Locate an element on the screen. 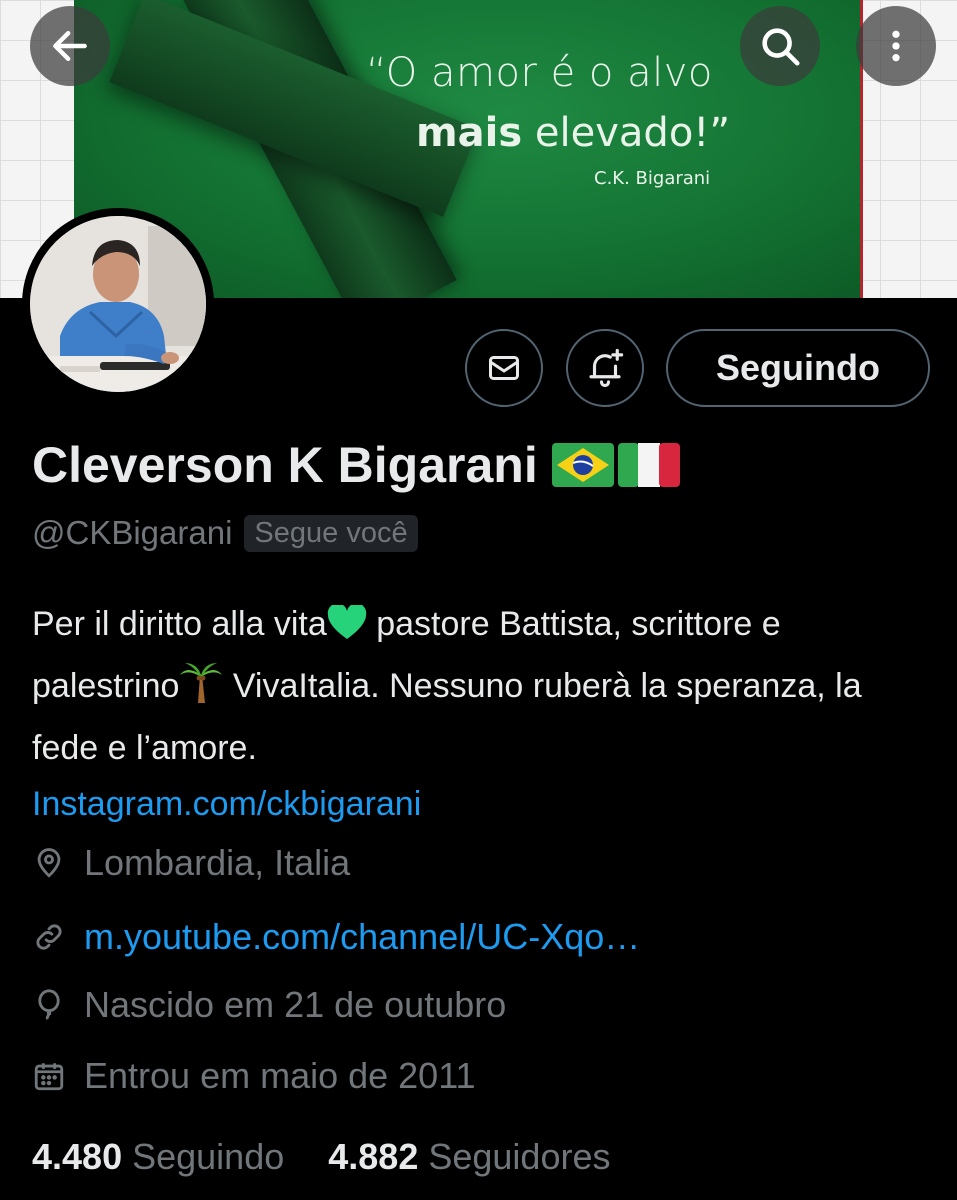  birthday-row: Nascido em 21 de outubro is located at coordinates (269, 1005).